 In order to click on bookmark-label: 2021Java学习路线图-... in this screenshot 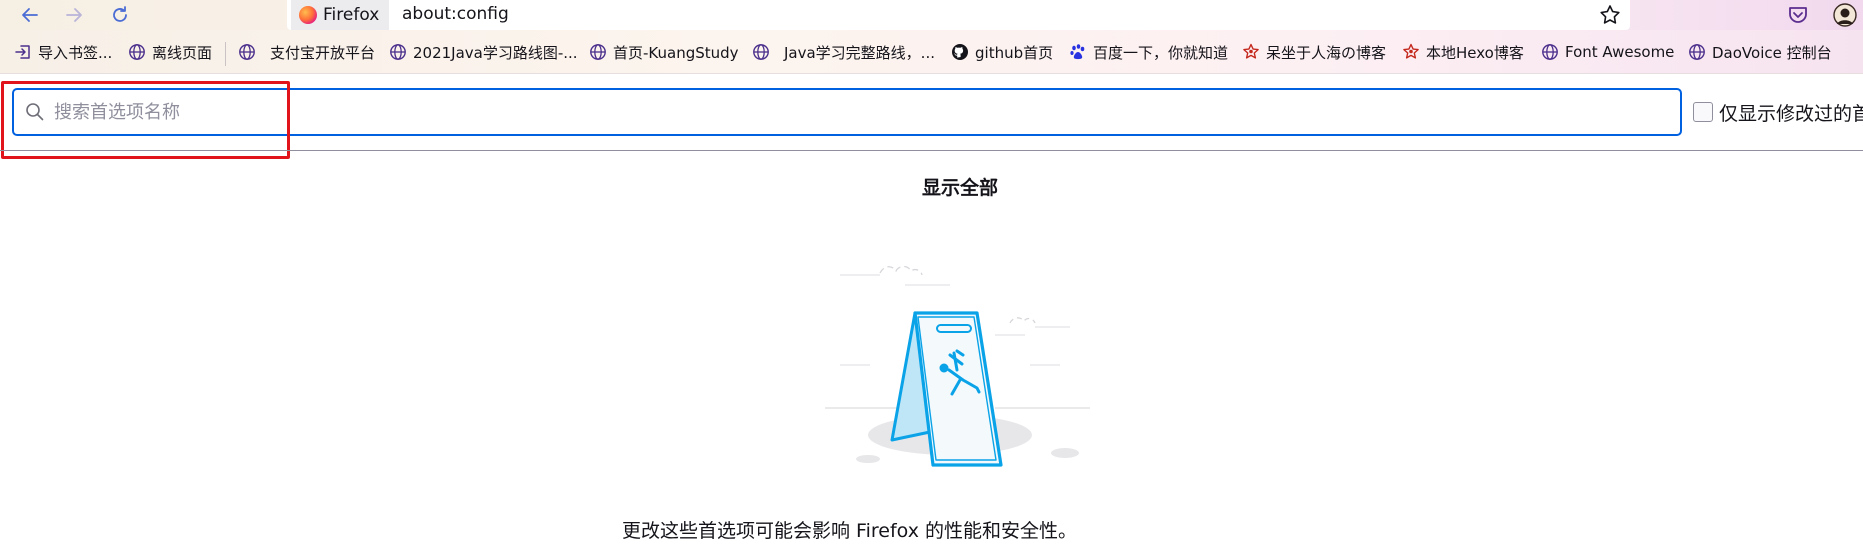, I will do `click(495, 52)`.